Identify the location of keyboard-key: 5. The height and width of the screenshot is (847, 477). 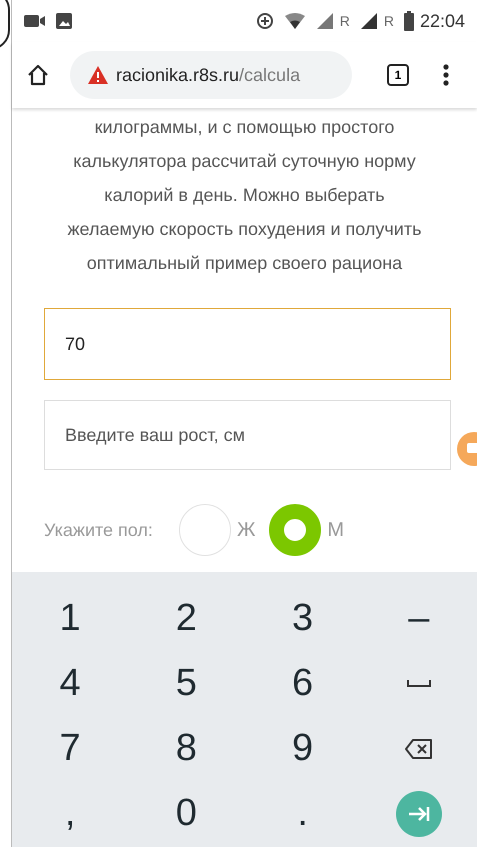
(186, 683).